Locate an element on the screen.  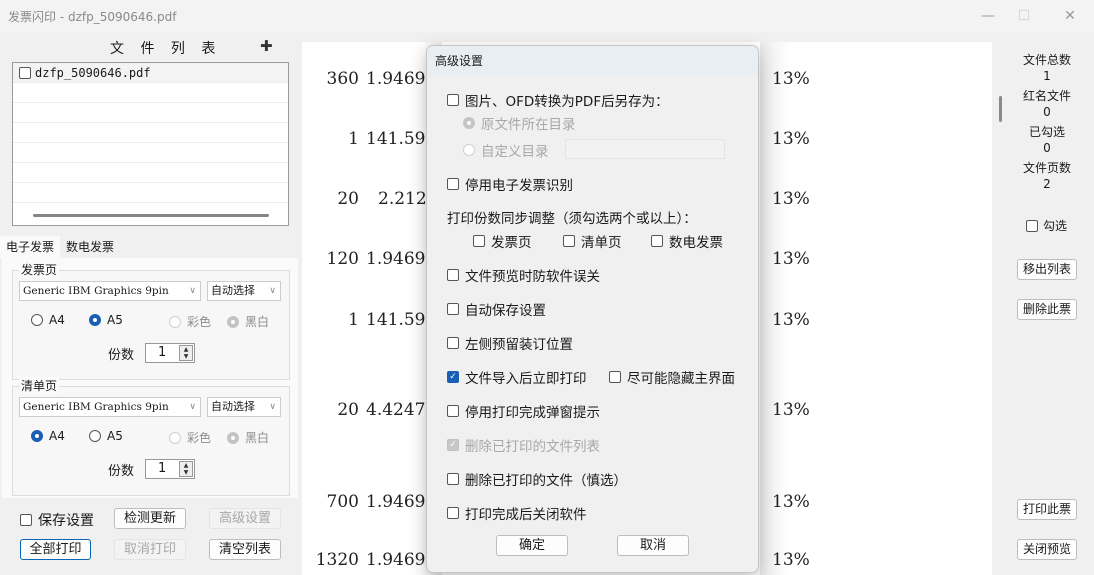
minimize-button: — is located at coordinates (988, 16).